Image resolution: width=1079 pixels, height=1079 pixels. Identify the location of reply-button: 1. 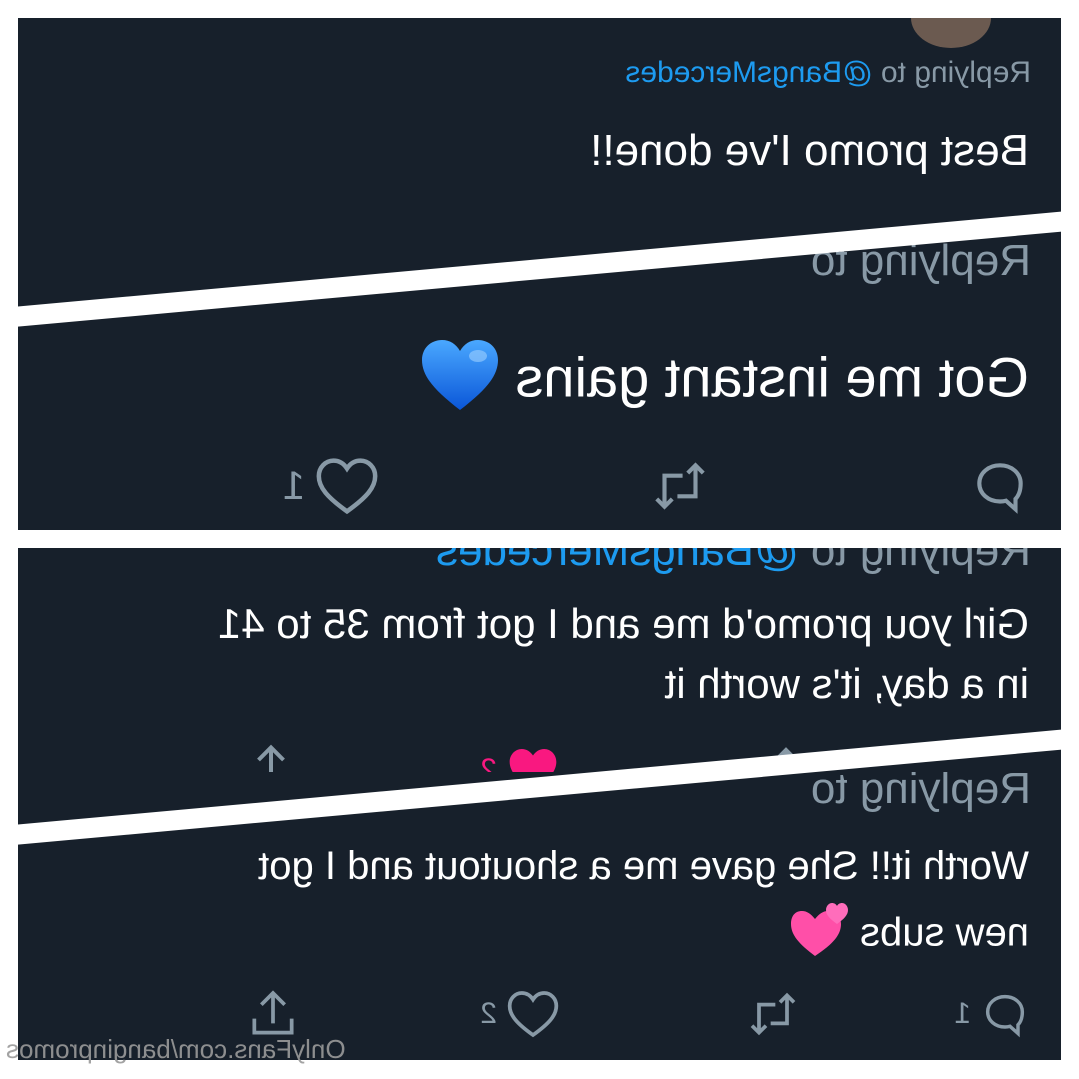
(992, 1014).